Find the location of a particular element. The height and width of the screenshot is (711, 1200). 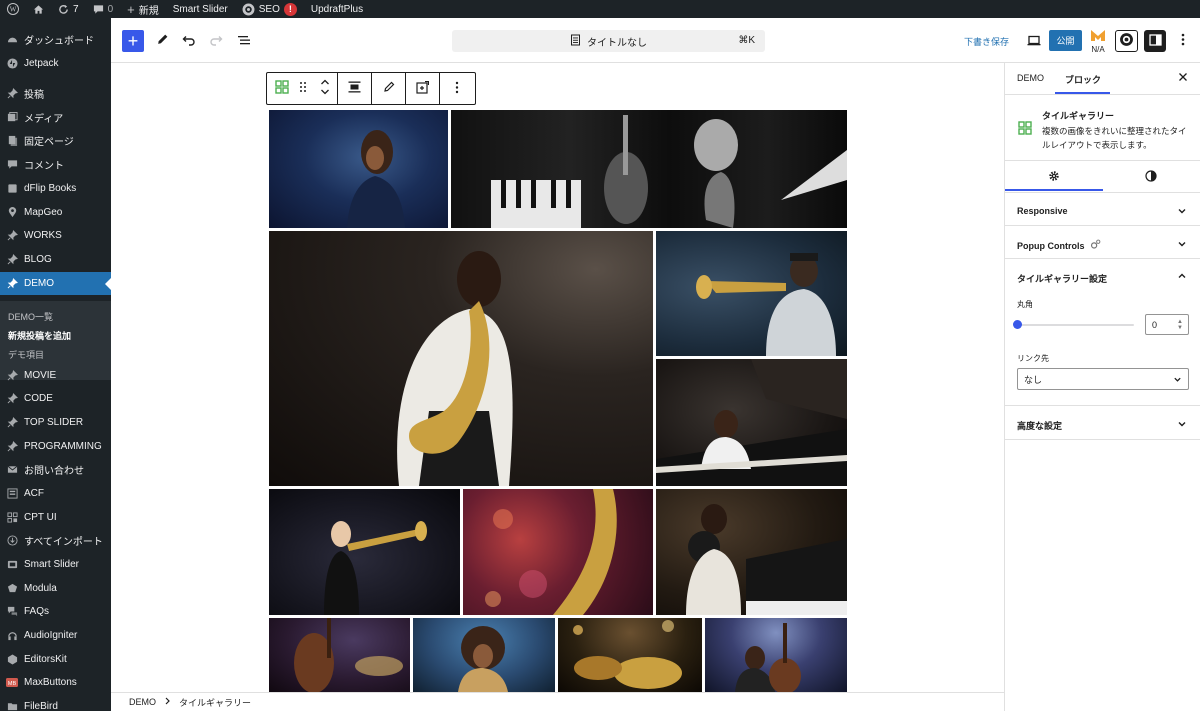

panel-responsive: Responsive is located at coordinates (1102, 209).